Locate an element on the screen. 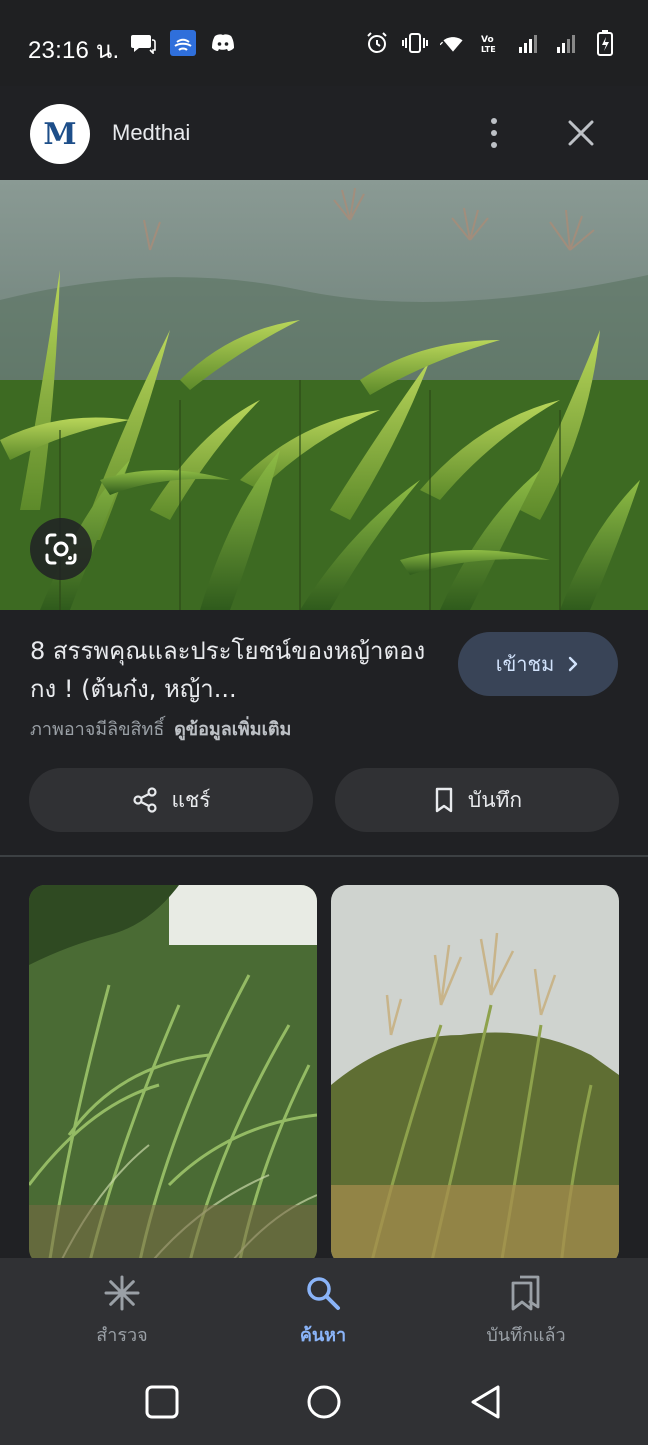 This screenshot has width=648, height=1445. lens-icon is located at coordinates (61, 549).